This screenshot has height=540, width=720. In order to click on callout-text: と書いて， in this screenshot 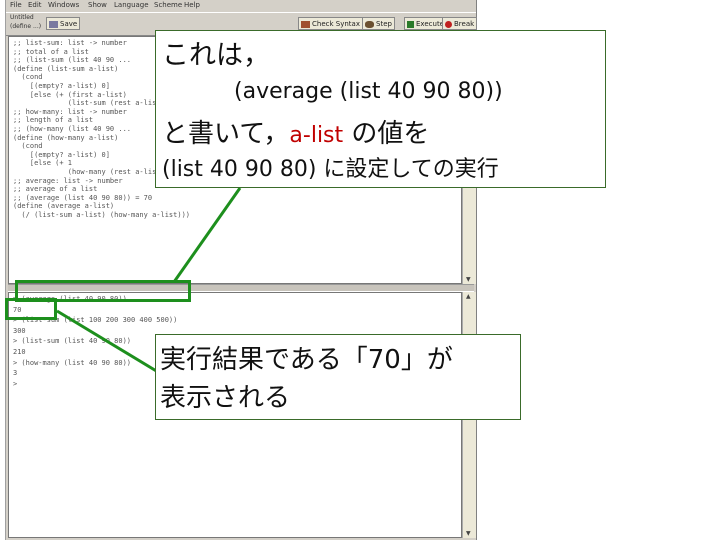, I will do `click(226, 134)`.